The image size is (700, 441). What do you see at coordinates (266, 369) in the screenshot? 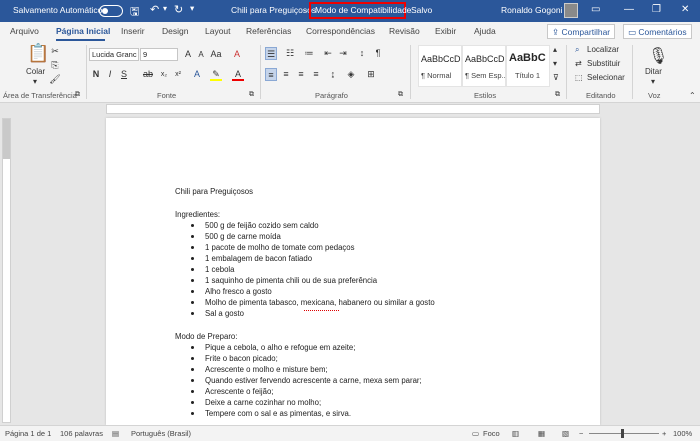
I see `list-item: Acrescente o molho e misture bem;` at bounding box center [266, 369].